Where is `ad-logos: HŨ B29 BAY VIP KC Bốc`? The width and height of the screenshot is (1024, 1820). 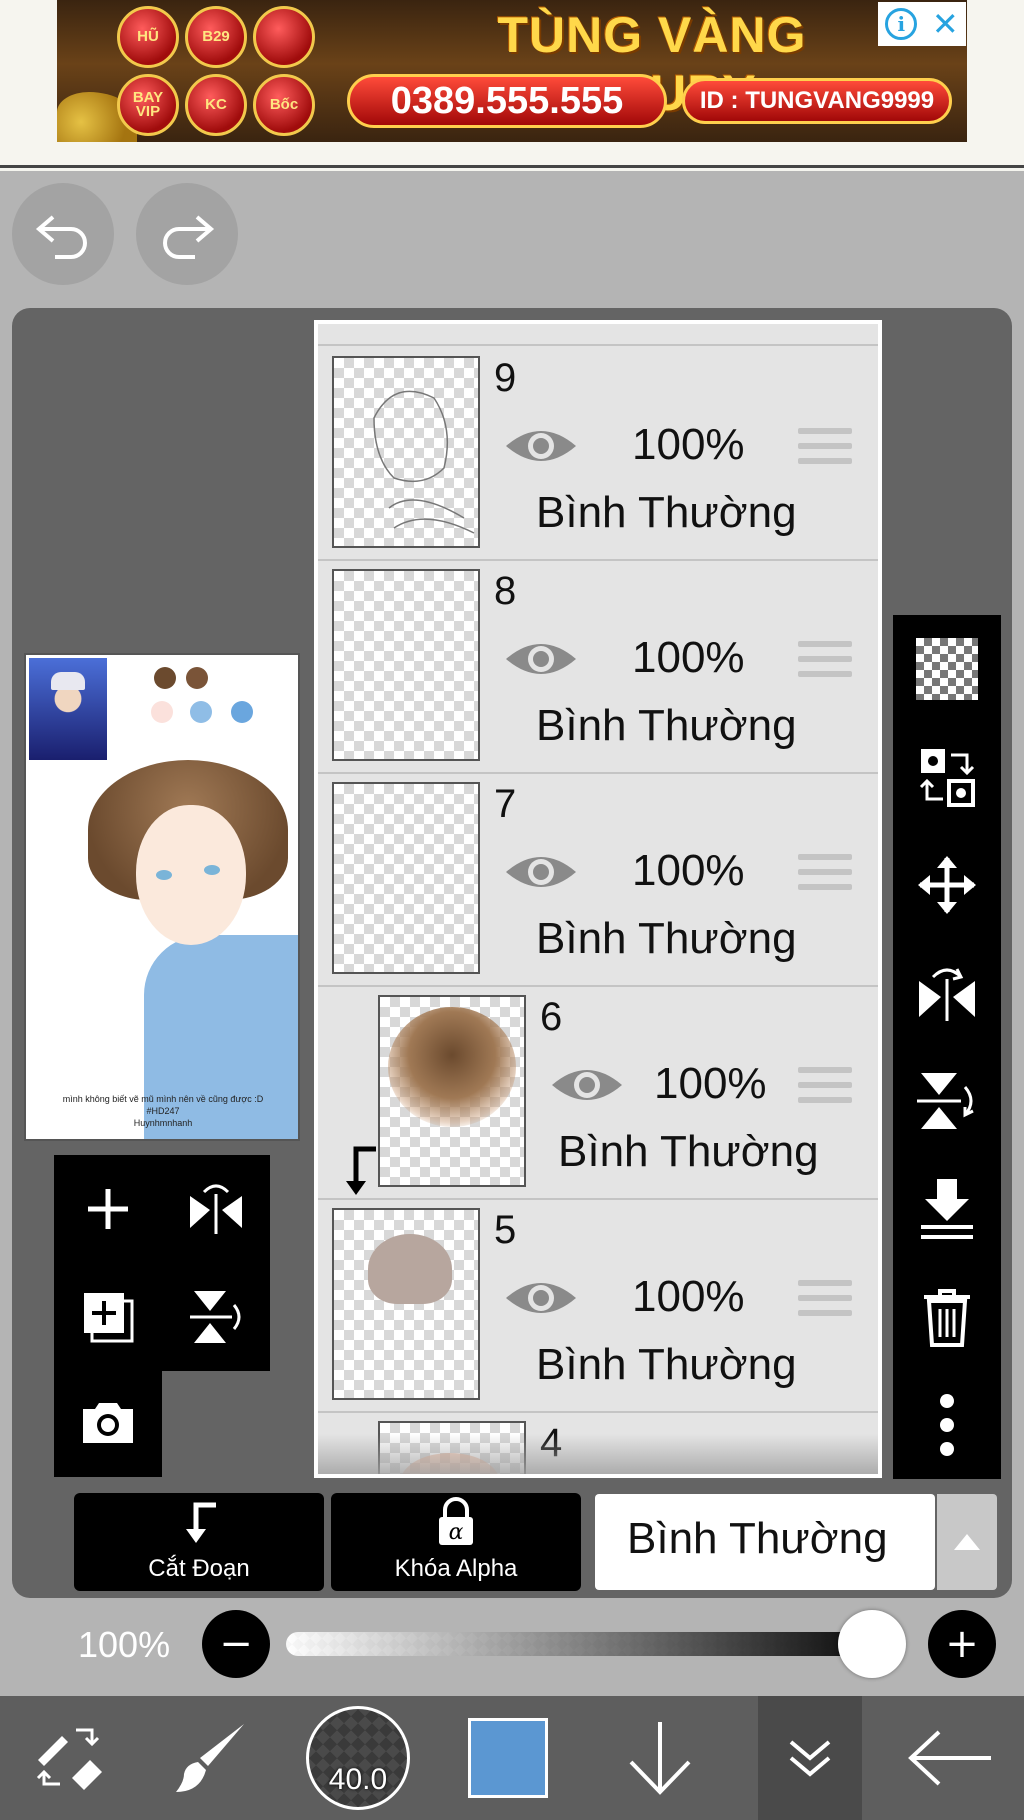
ad-logos: HŨ B29 BAY VIP KC Bốc is located at coordinates (252, 71).